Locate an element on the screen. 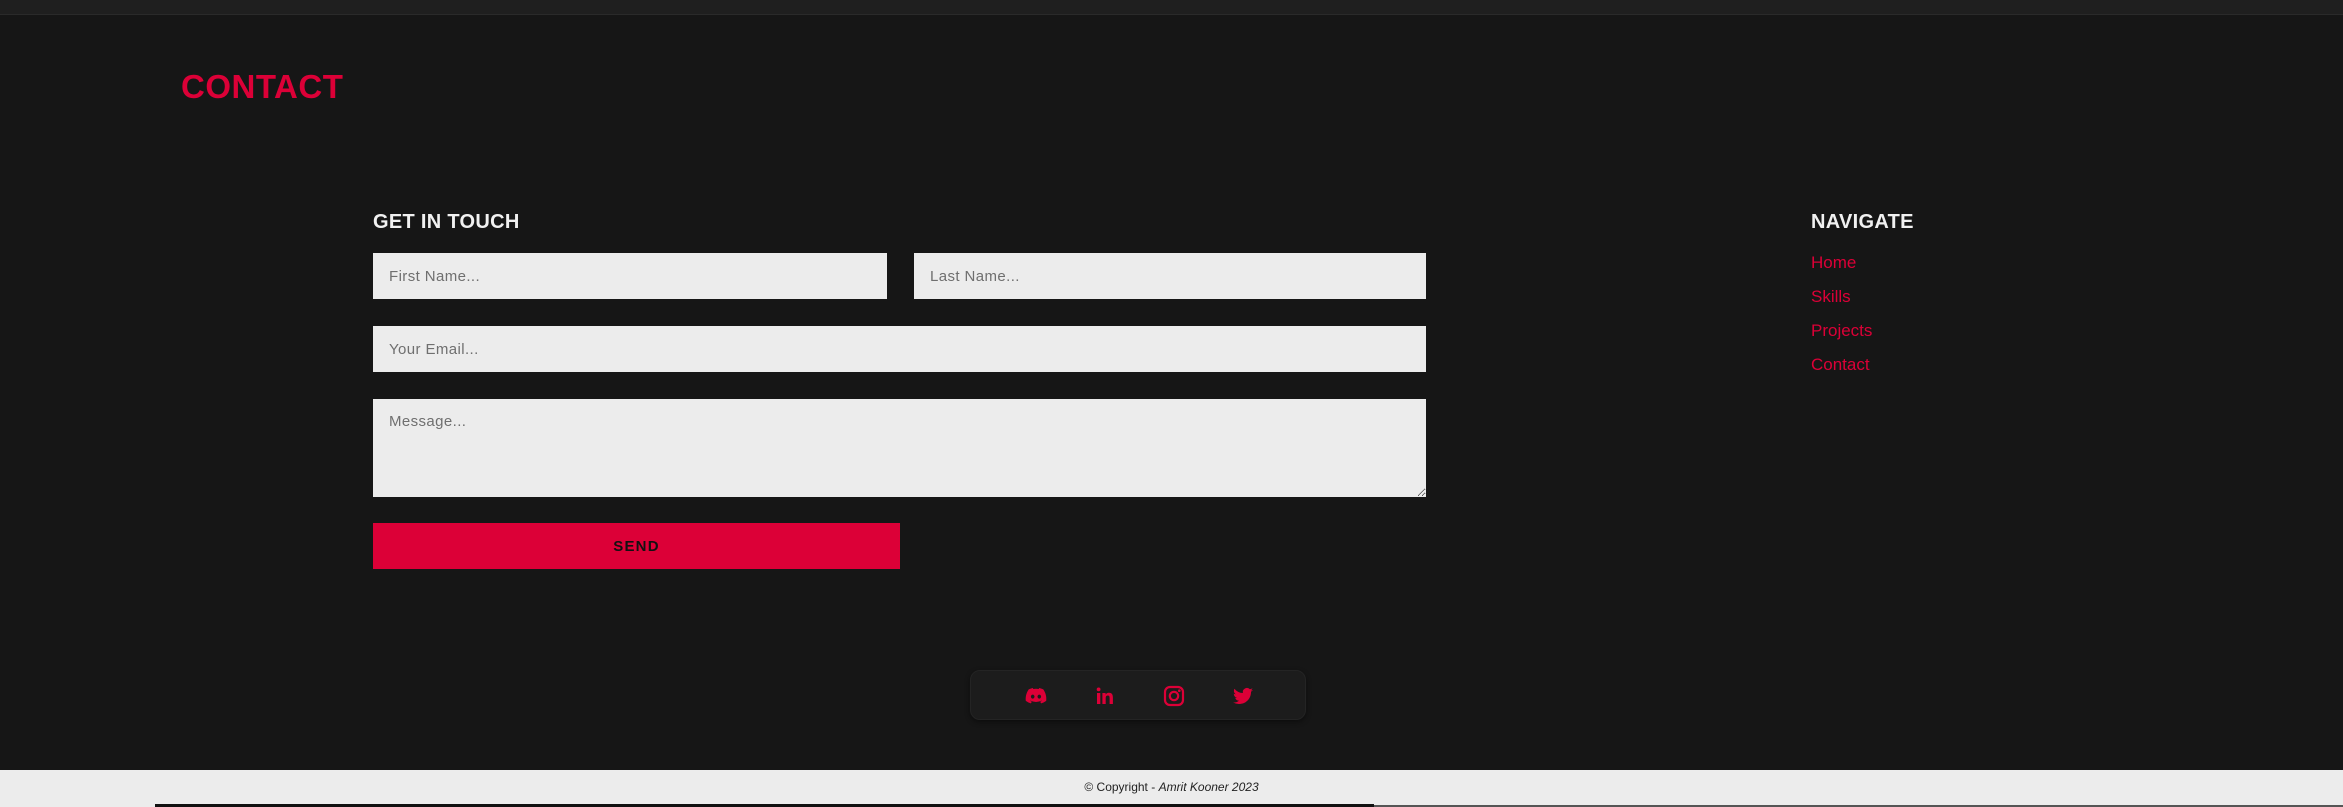 Image resolution: width=2343 pixels, height=807 pixels. nav-item-home: Home is located at coordinates (1841, 269).